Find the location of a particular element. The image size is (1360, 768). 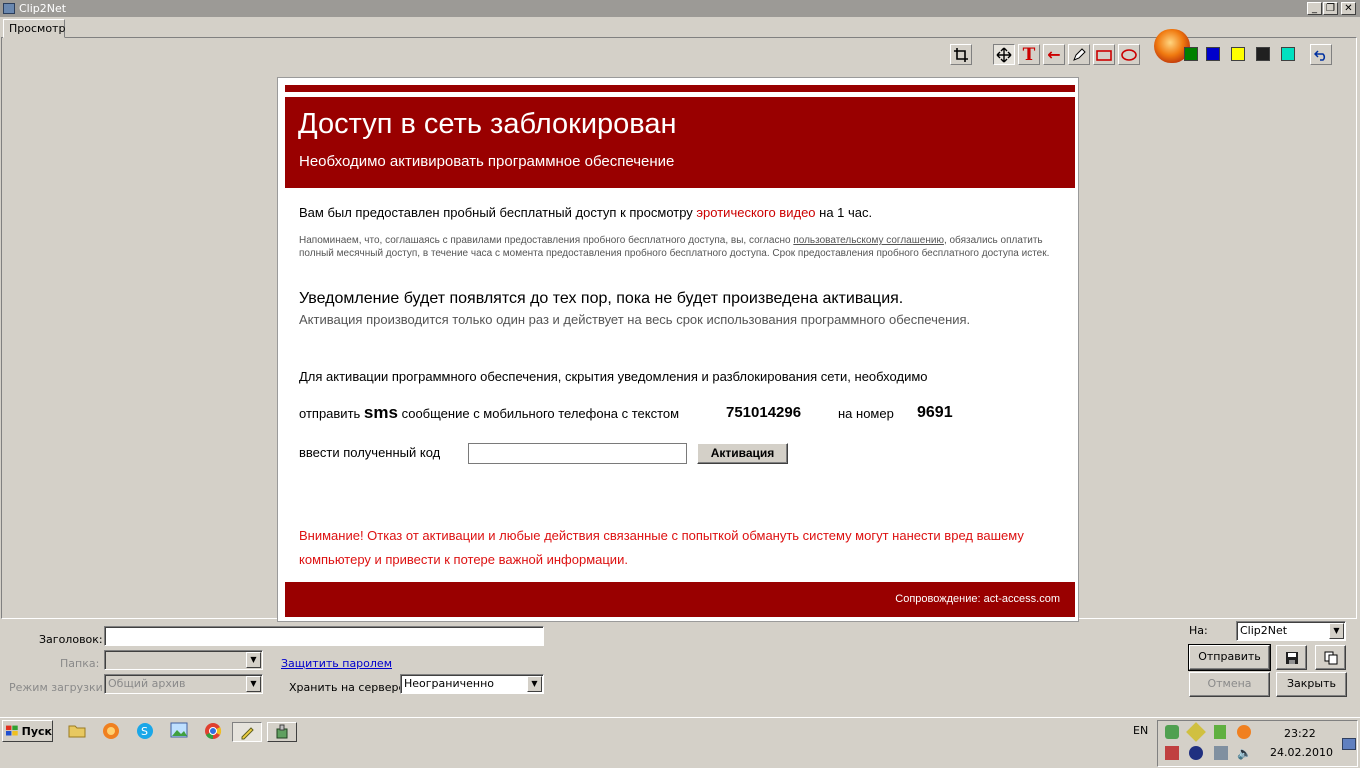

upload-mode-select: Общий архив ▼ is located at coordinates (183, 684).